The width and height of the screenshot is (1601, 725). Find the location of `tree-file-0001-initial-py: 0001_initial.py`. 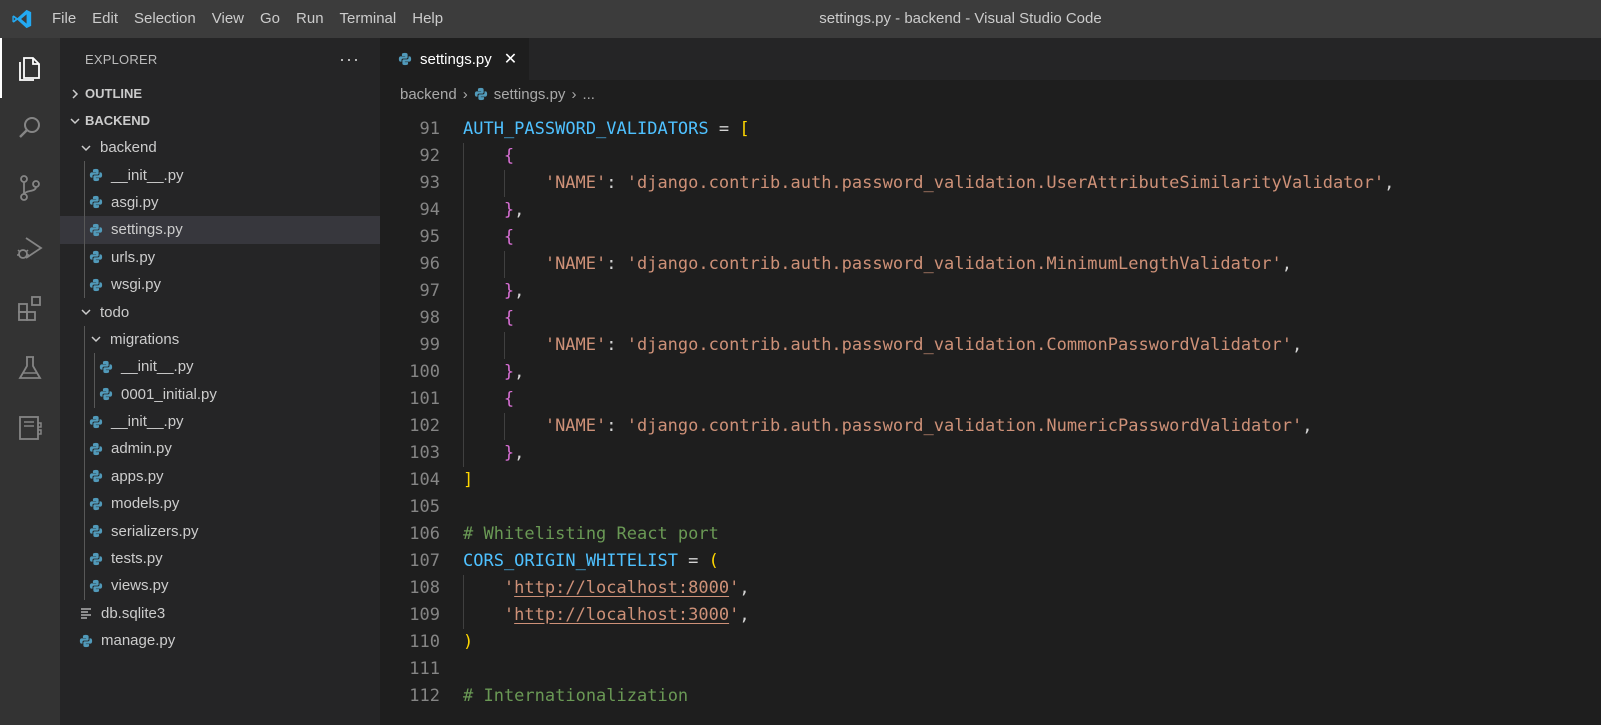

tree-file-0001-initial-py: 0001_initial.py is located at coordinates (220, 394).